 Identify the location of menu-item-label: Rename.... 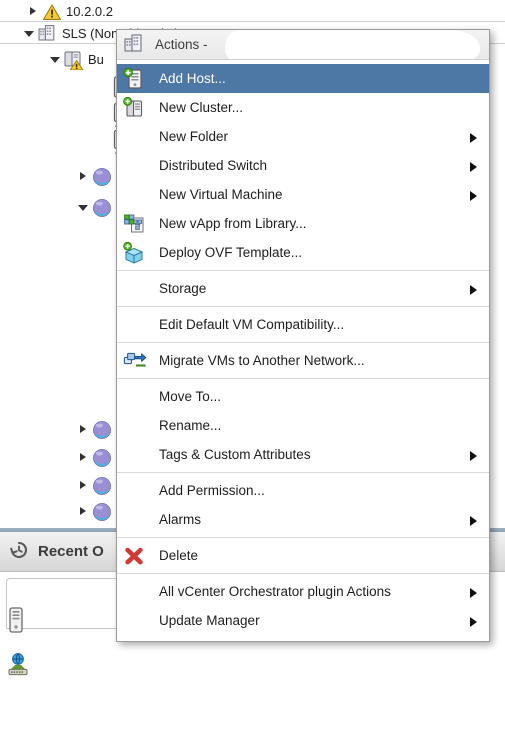
(190, 425).